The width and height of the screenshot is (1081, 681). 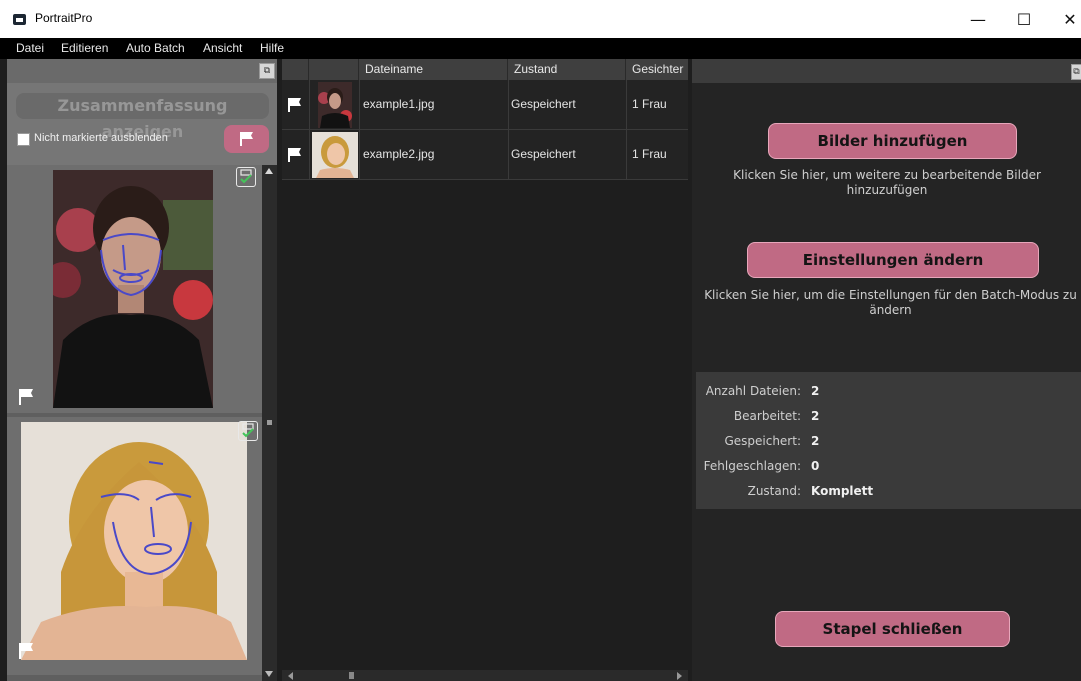 What do you see at coordinates (892, 629) in the screenshot?
I see `close-batch-button: Stapel schließen` at bounding box center [892, 629].